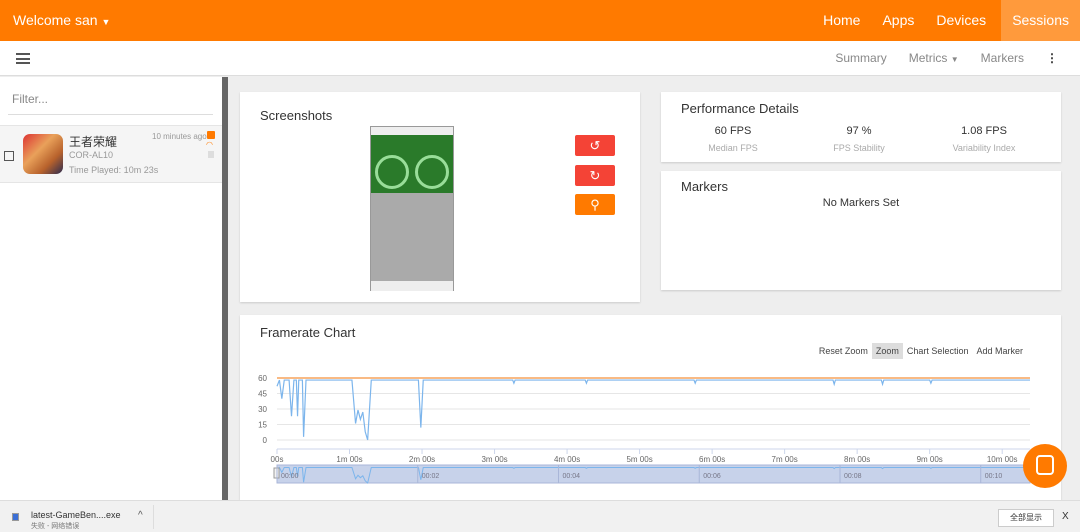  I want to click on screenshots-card: Screenshots ↺ ↻ ⚲, so click(440, 197).